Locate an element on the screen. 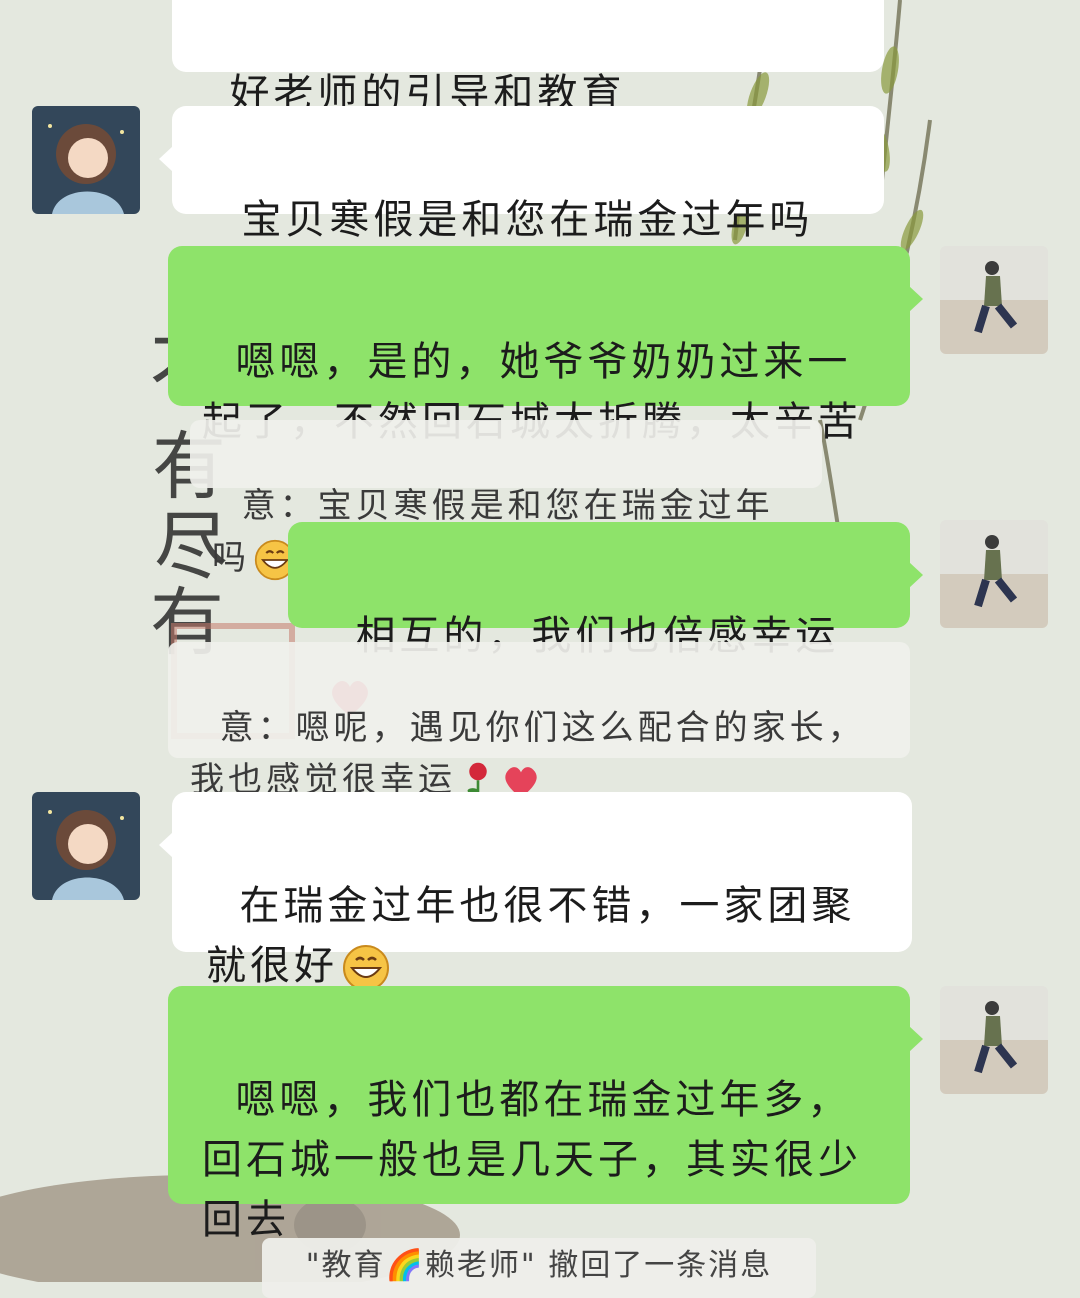 This screenshot has height=1298, width=1080. message-bubble-sent: 嗯嗯，是的，她爷爷奶奶过来一起了，不然回石城太折腾，太辛苦 is located at coordinates (545, 345).